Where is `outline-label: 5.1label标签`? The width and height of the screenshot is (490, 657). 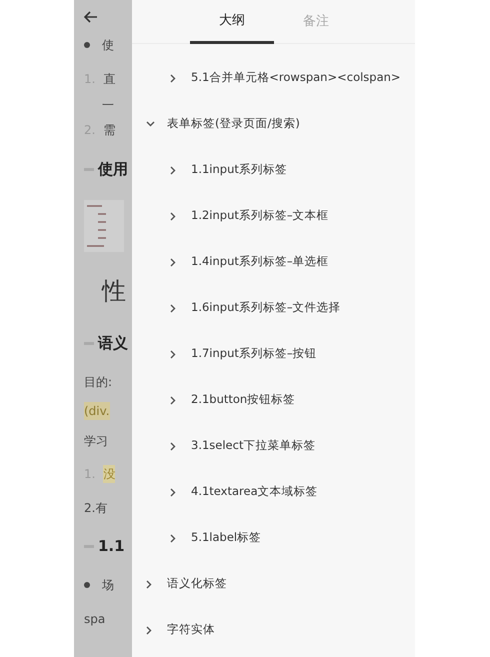 outline-label: 5.1label标签 is located at coordinates (226, 537).